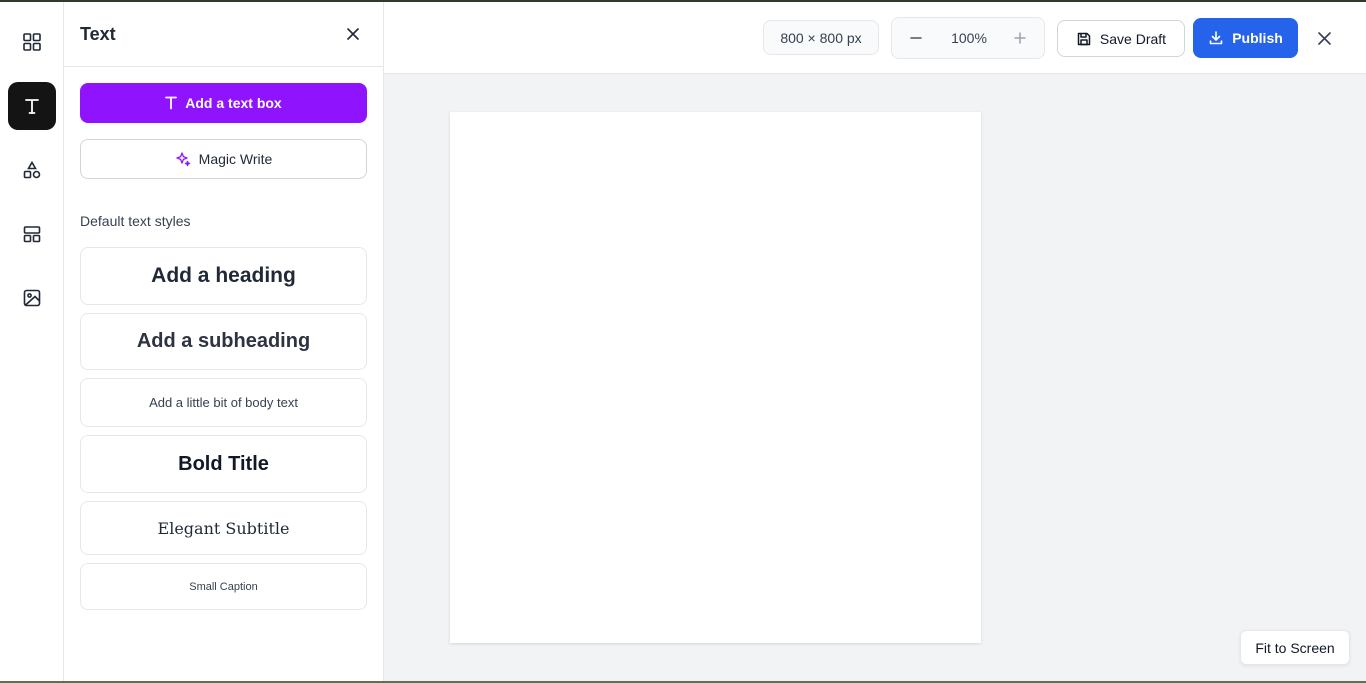 This screenshot has width=1366, height=683. I want to click on rail-item-text, so click(32, 106).